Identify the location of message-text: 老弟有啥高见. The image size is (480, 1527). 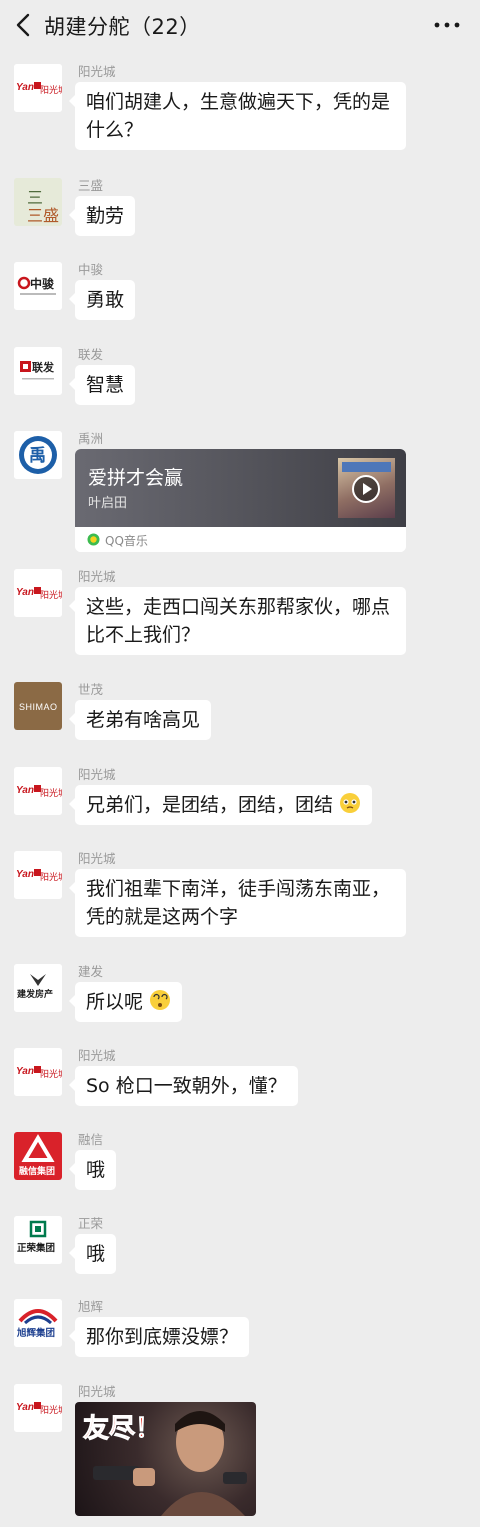
(143, 720).